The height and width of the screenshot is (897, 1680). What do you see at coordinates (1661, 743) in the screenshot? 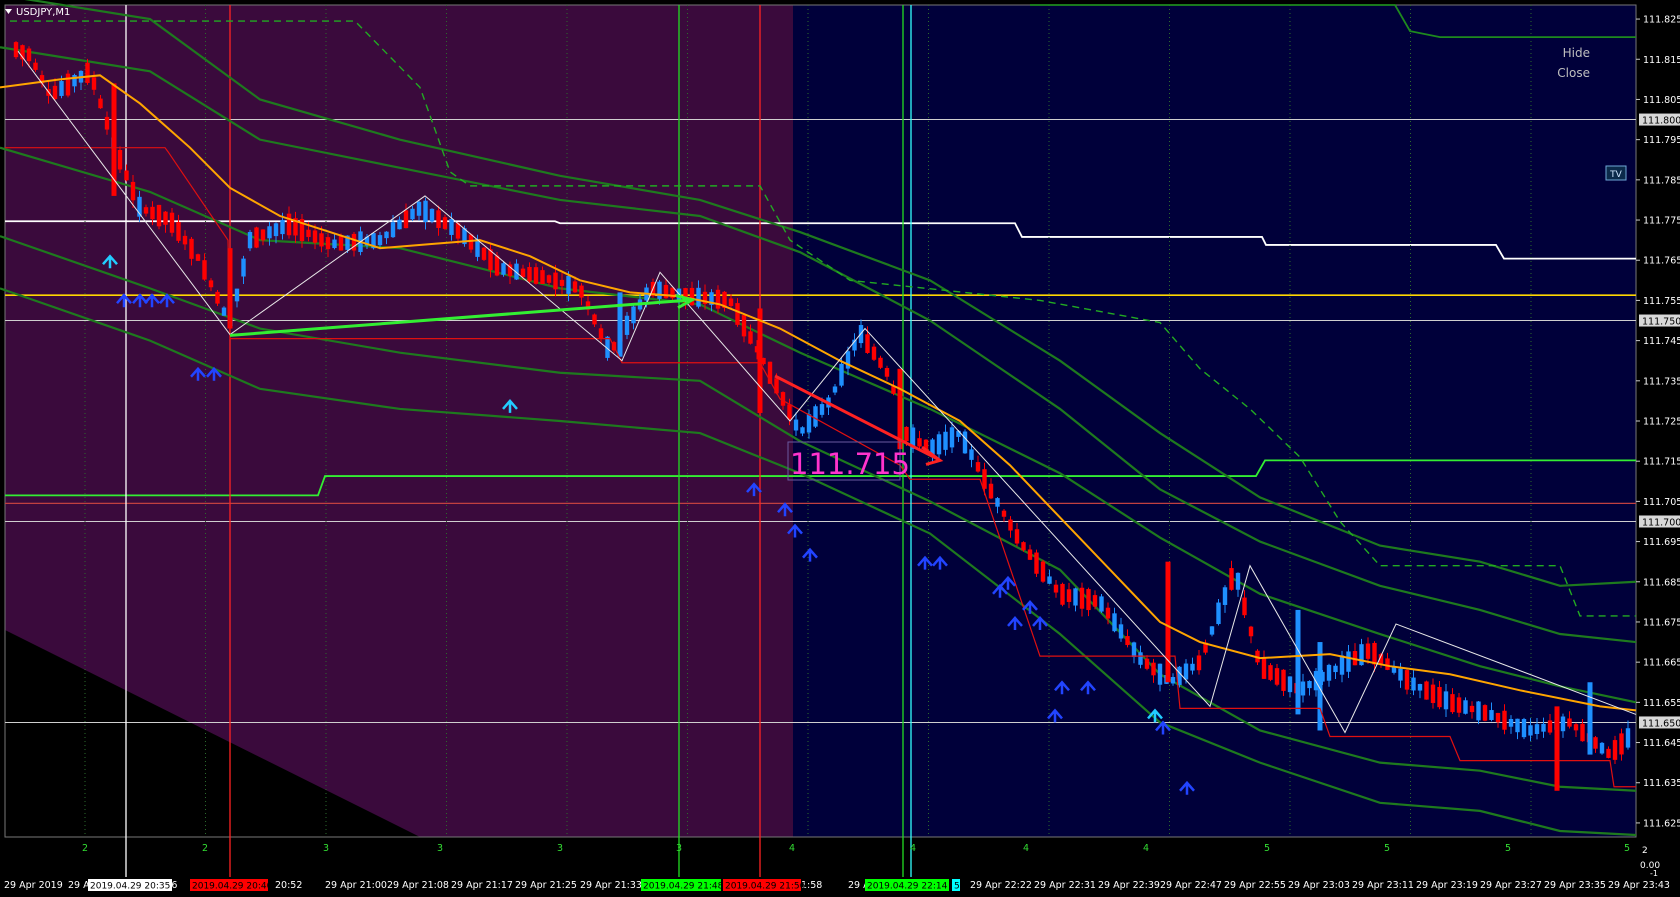
I see `price-tick-label: 111.645` at bounding box center [1661, 743].